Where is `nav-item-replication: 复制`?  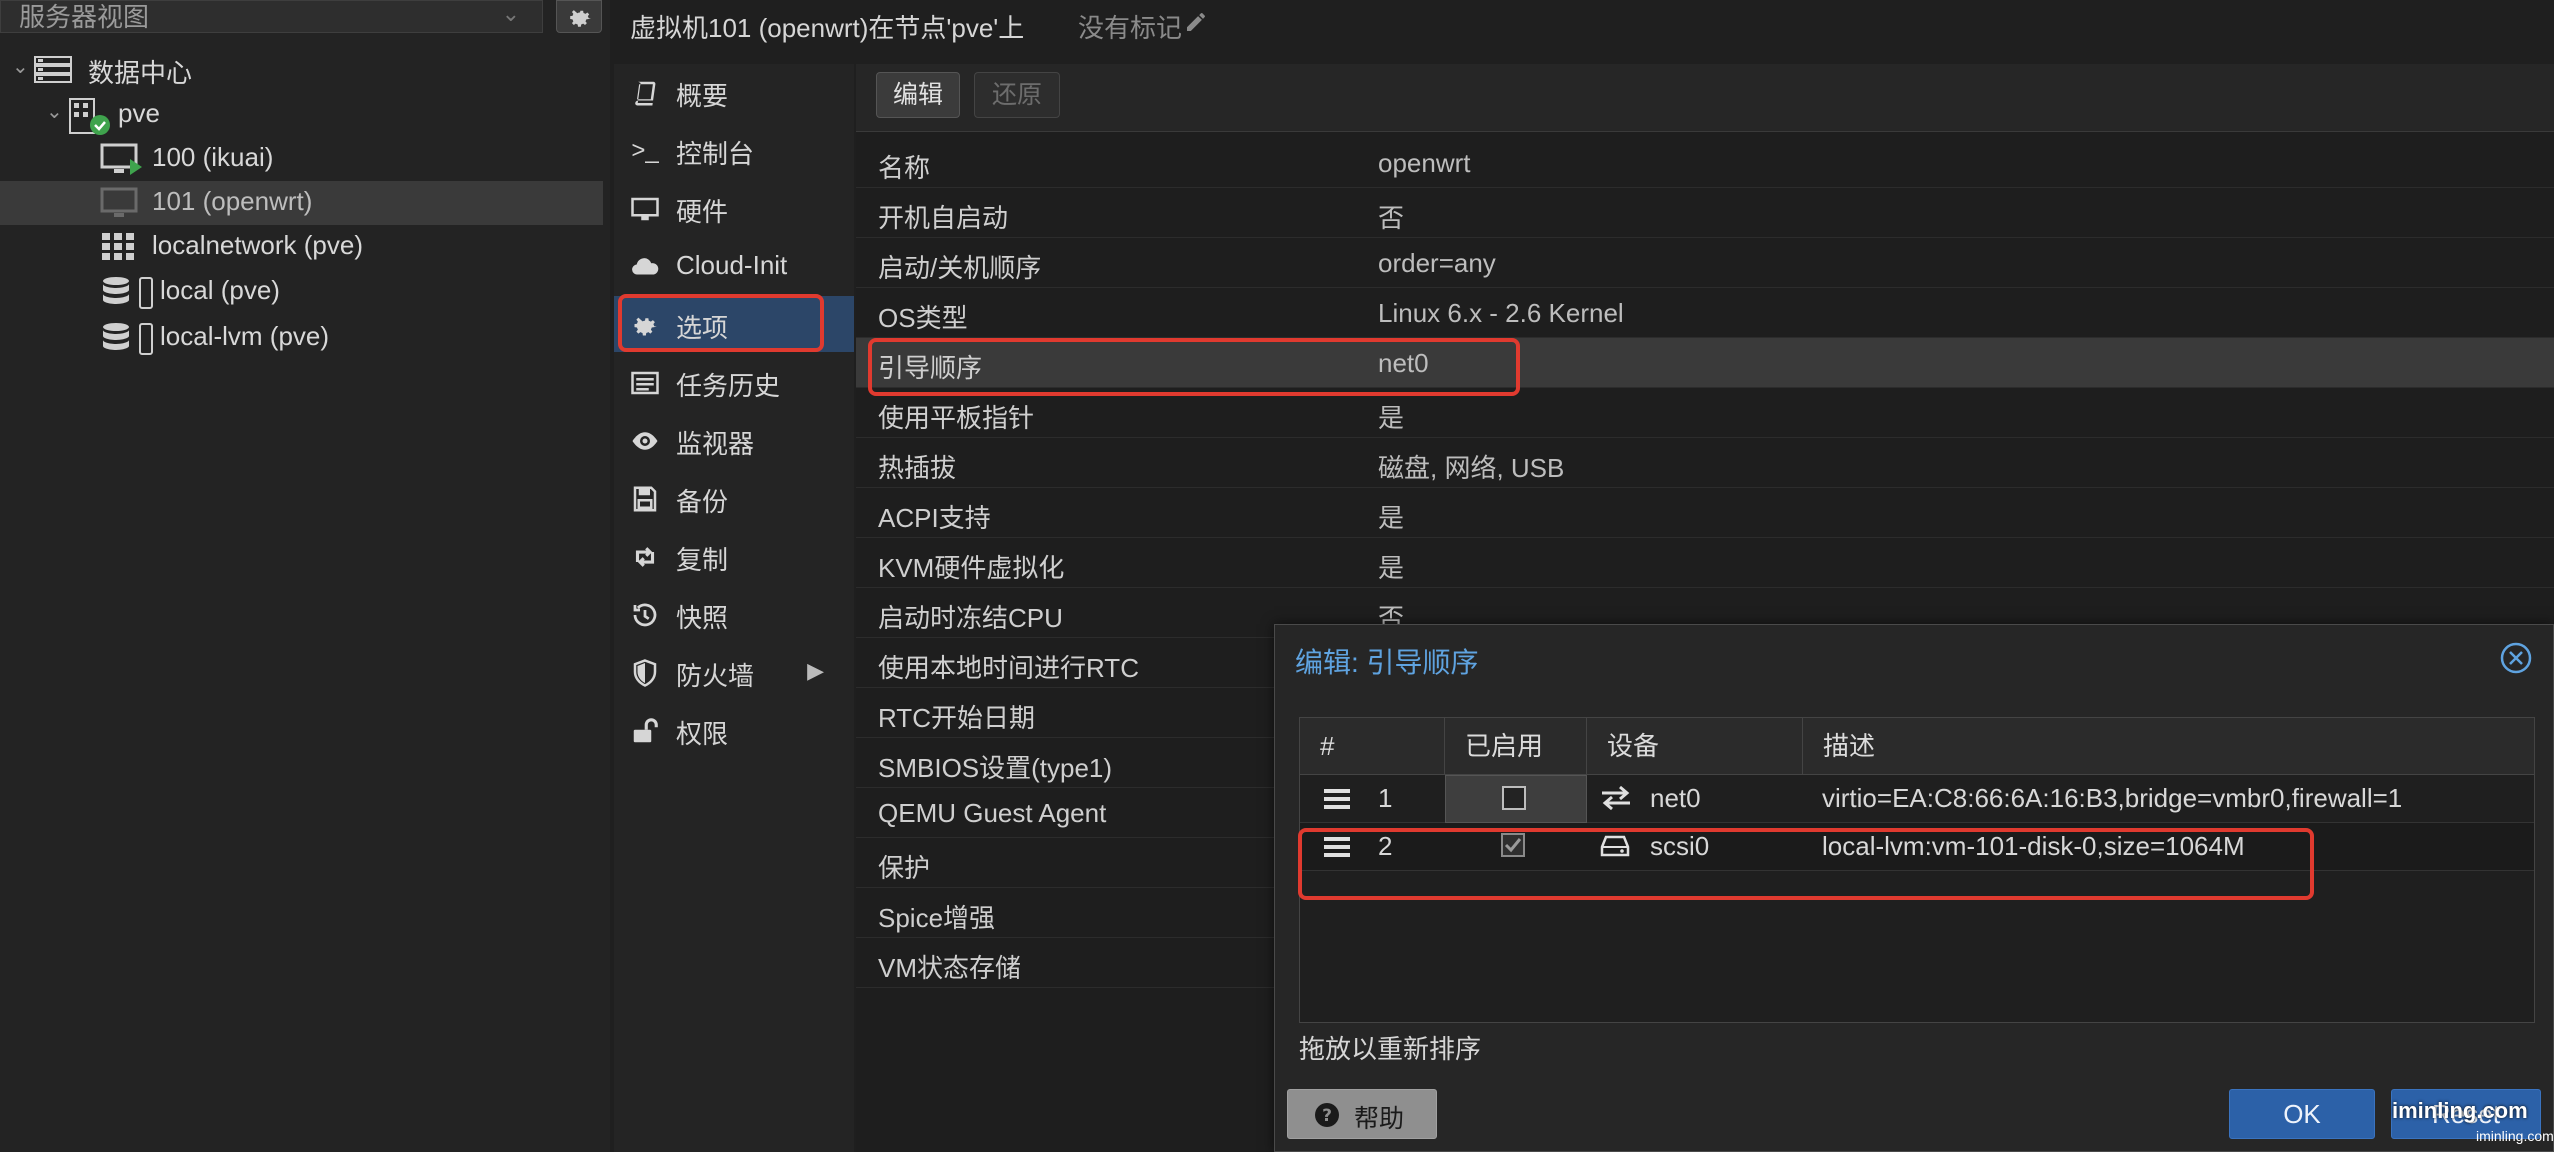
nav-item-replication: 复制 is located at coordinates (734, 556).